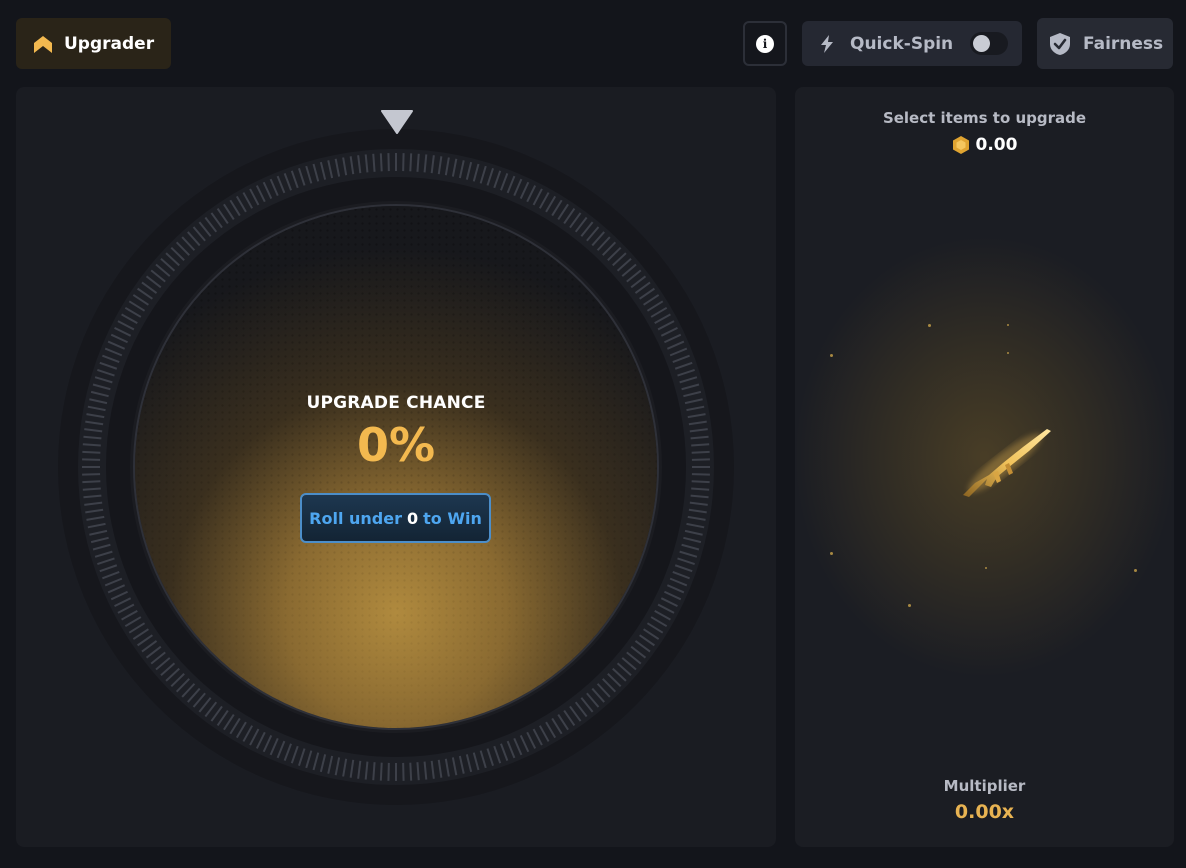 The height and width of the screenshot is (868, 1186). I want to click on multiplier-label: Multiplier, so click(984, 786).